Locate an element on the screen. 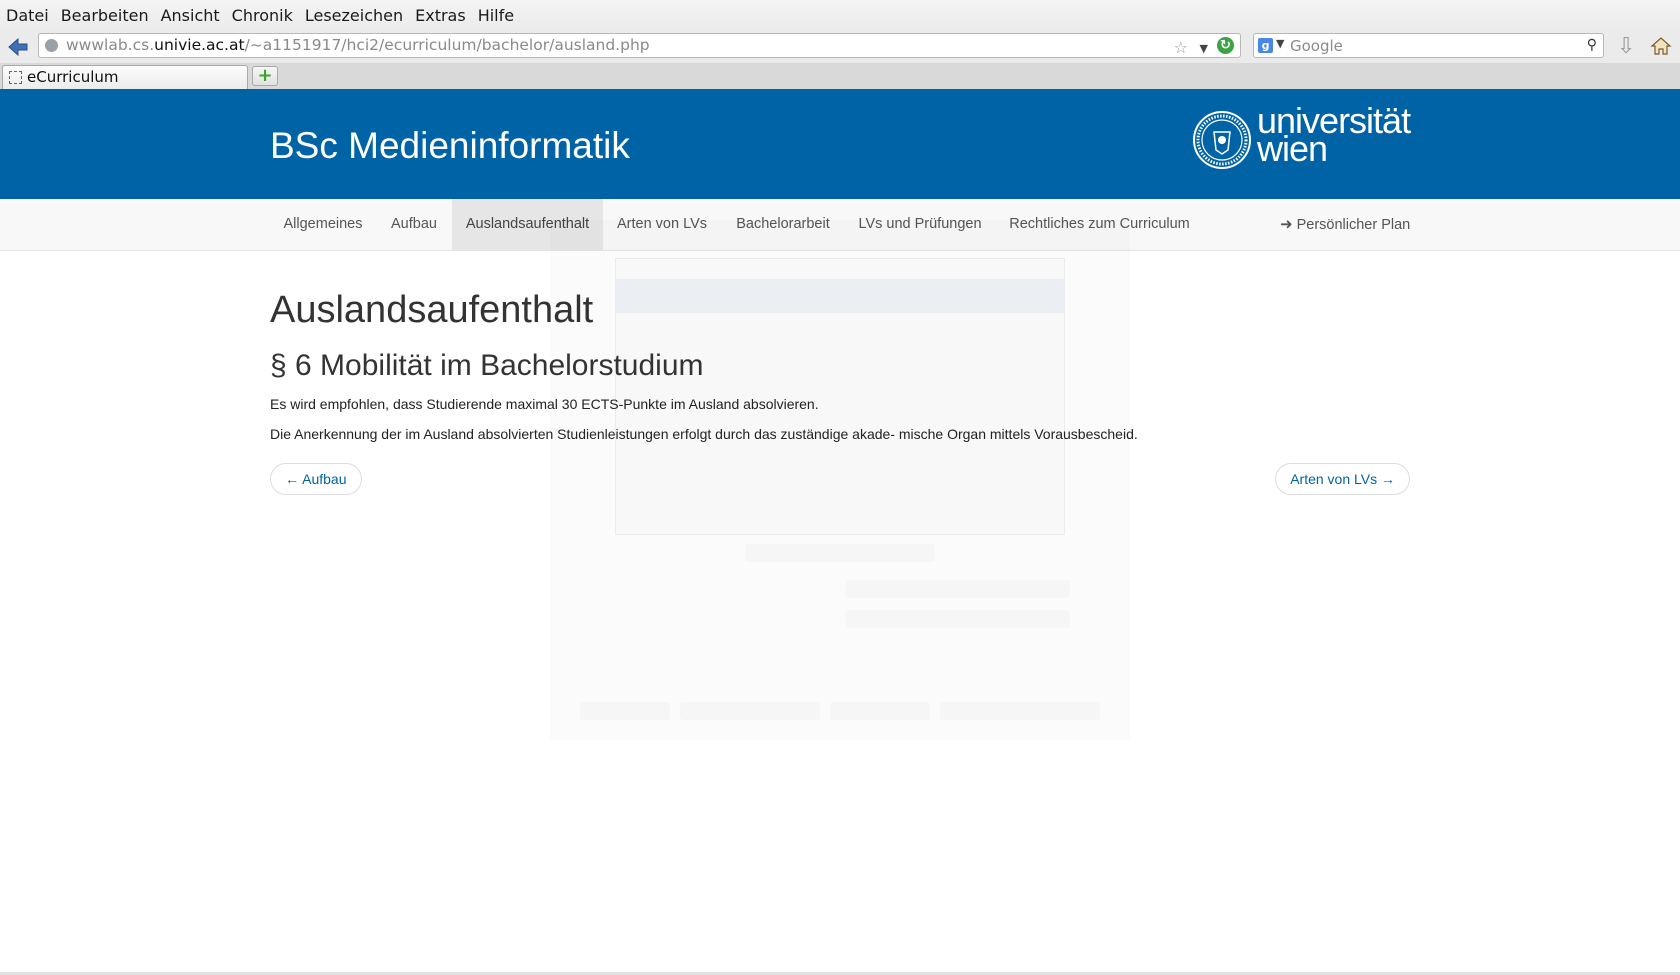 Image resolution: width=1680 pixels, height=975 pixels. menu-hilfe: Hilfe is located at coordinates (496, 15).